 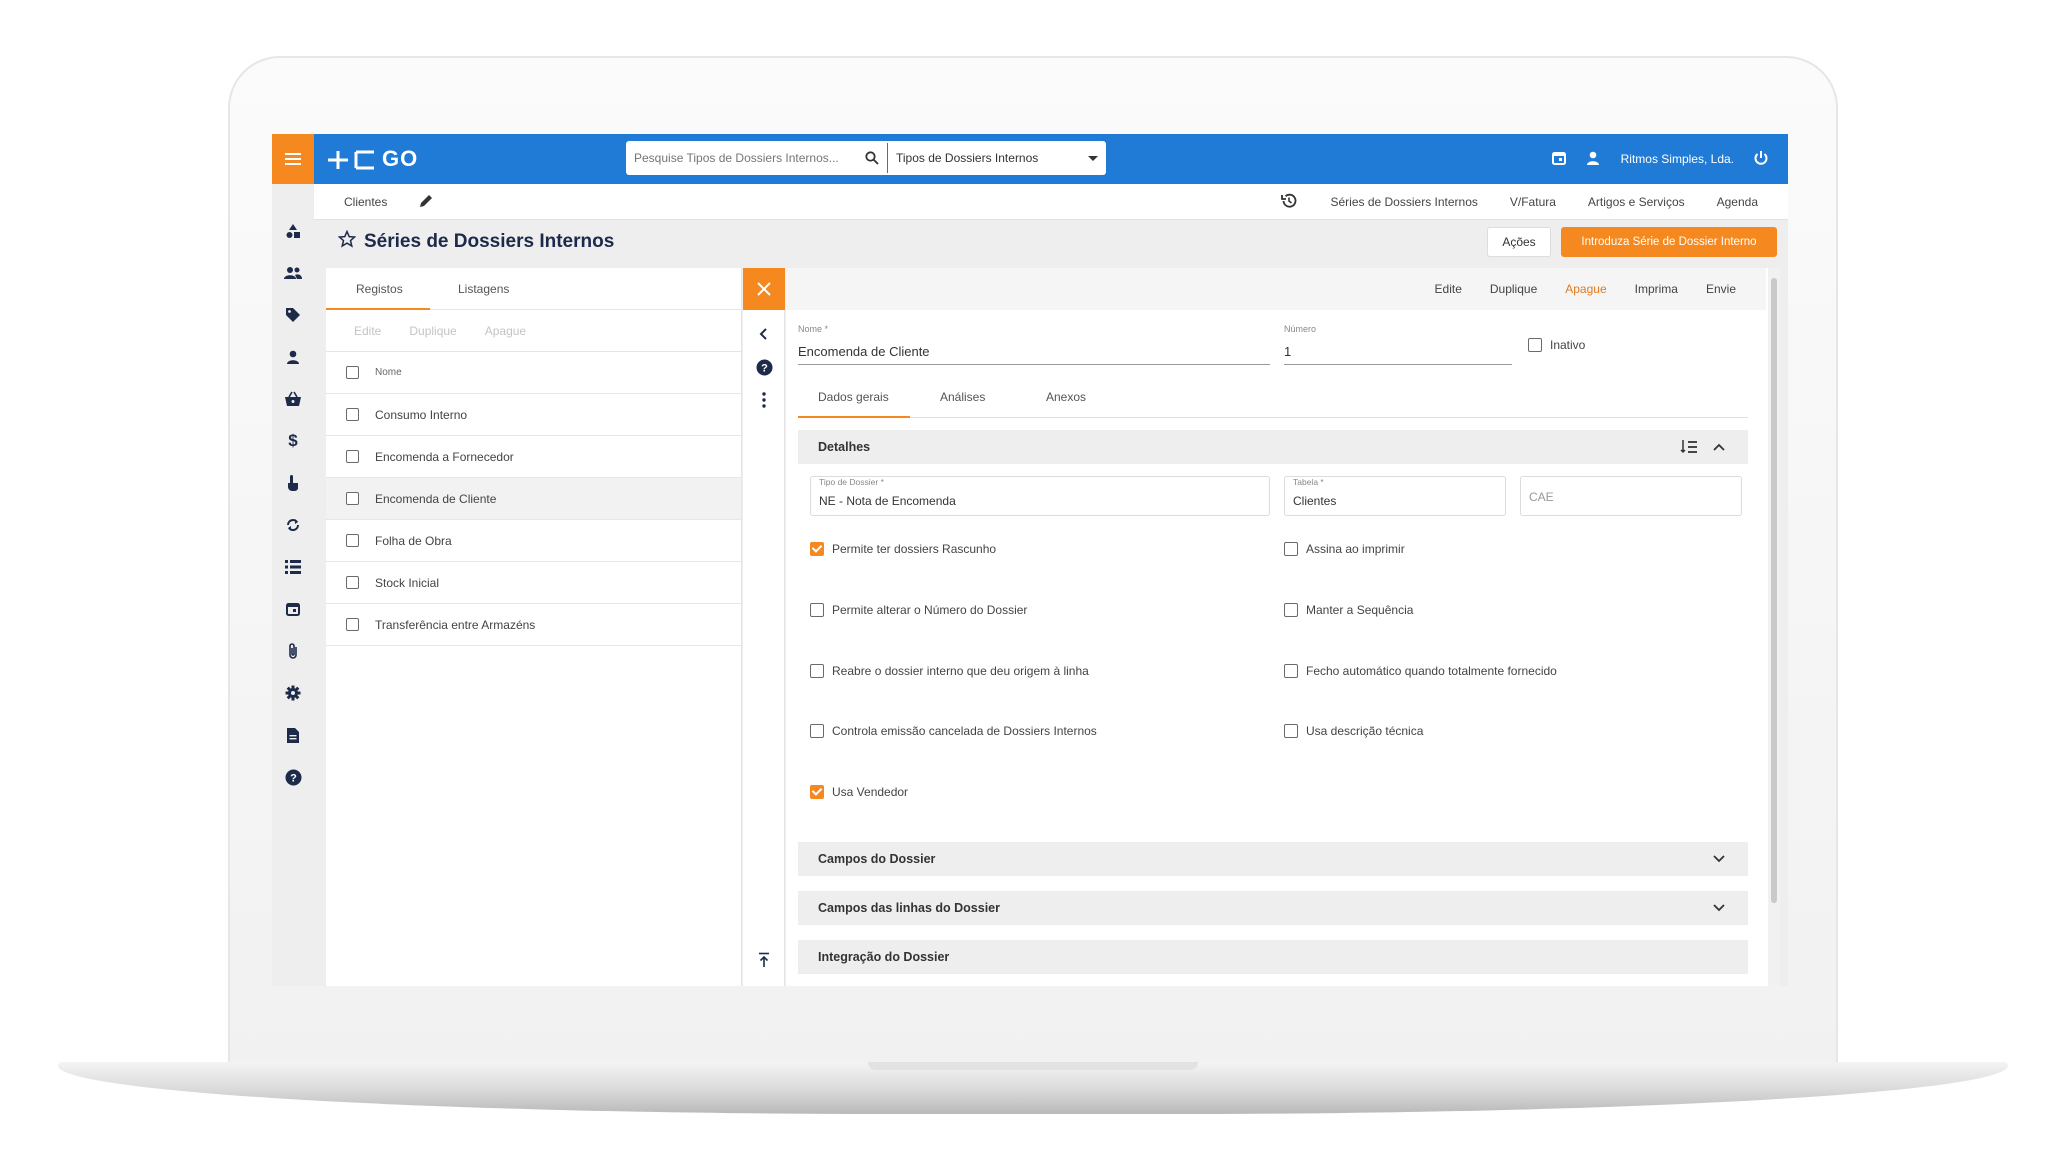 I want to click on option-assina: Assina ao imprimir, so click(x=1344, y=549).